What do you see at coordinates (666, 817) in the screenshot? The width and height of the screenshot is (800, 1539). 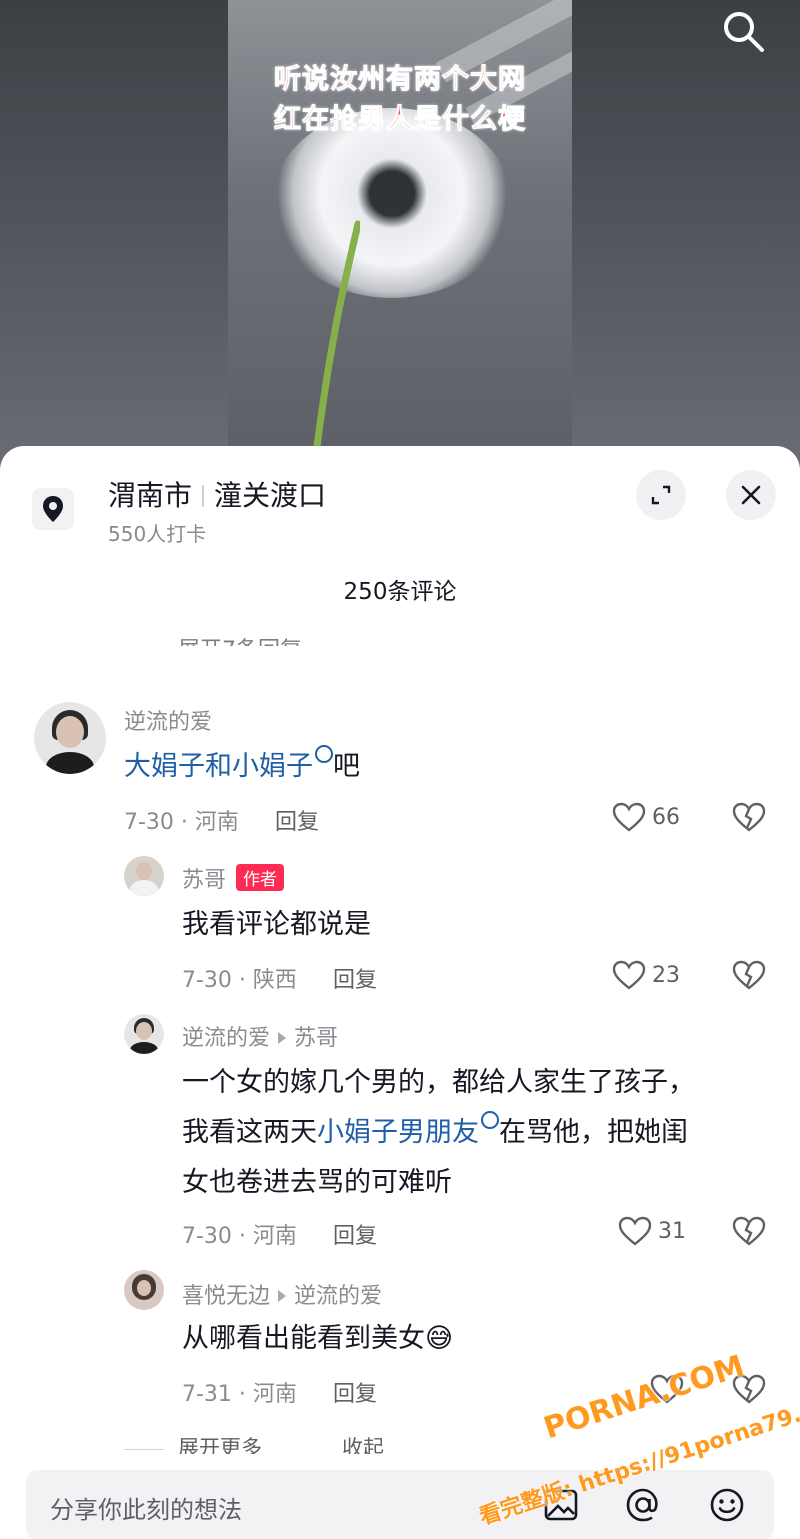 I see `like-count: 66` at bounding box center [666, 817].